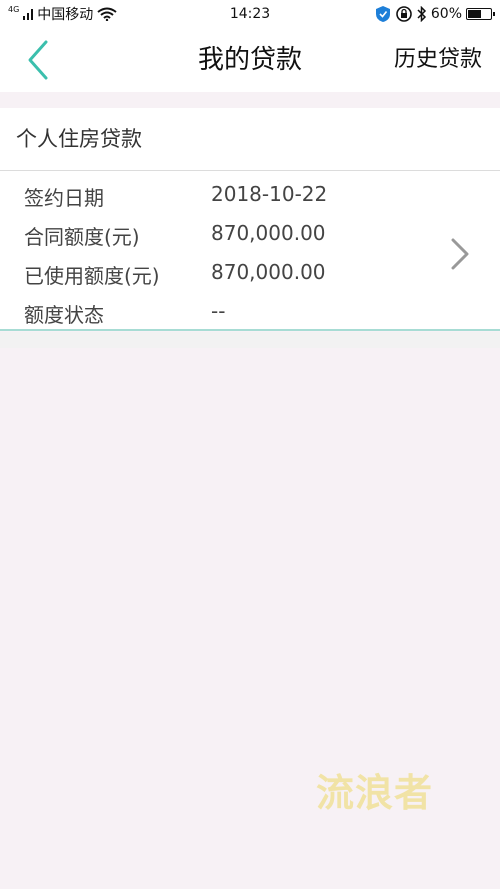 The width and height of the screenshot is (500, 889). I want to click on nav-bar: 我的贷款 历史贷款, so click(250, 60).